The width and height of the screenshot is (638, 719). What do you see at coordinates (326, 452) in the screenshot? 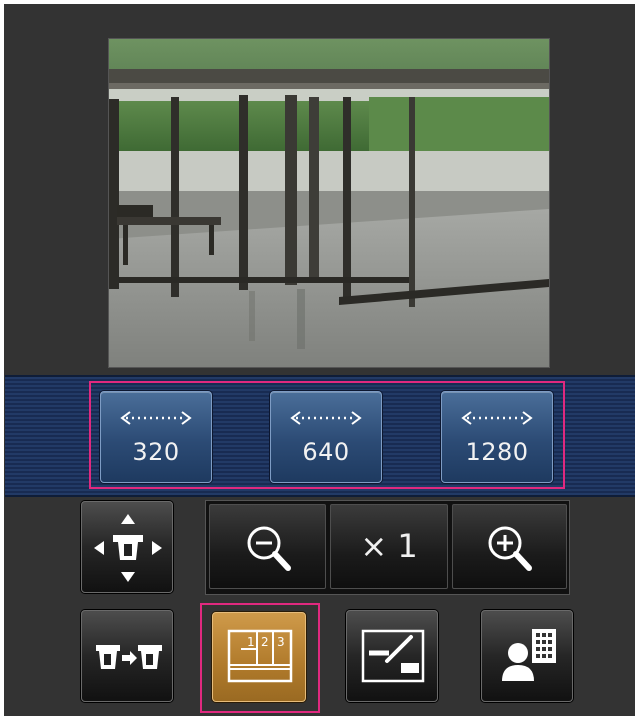
I see `resolution-label: 640` at bounding box center [326, 452].